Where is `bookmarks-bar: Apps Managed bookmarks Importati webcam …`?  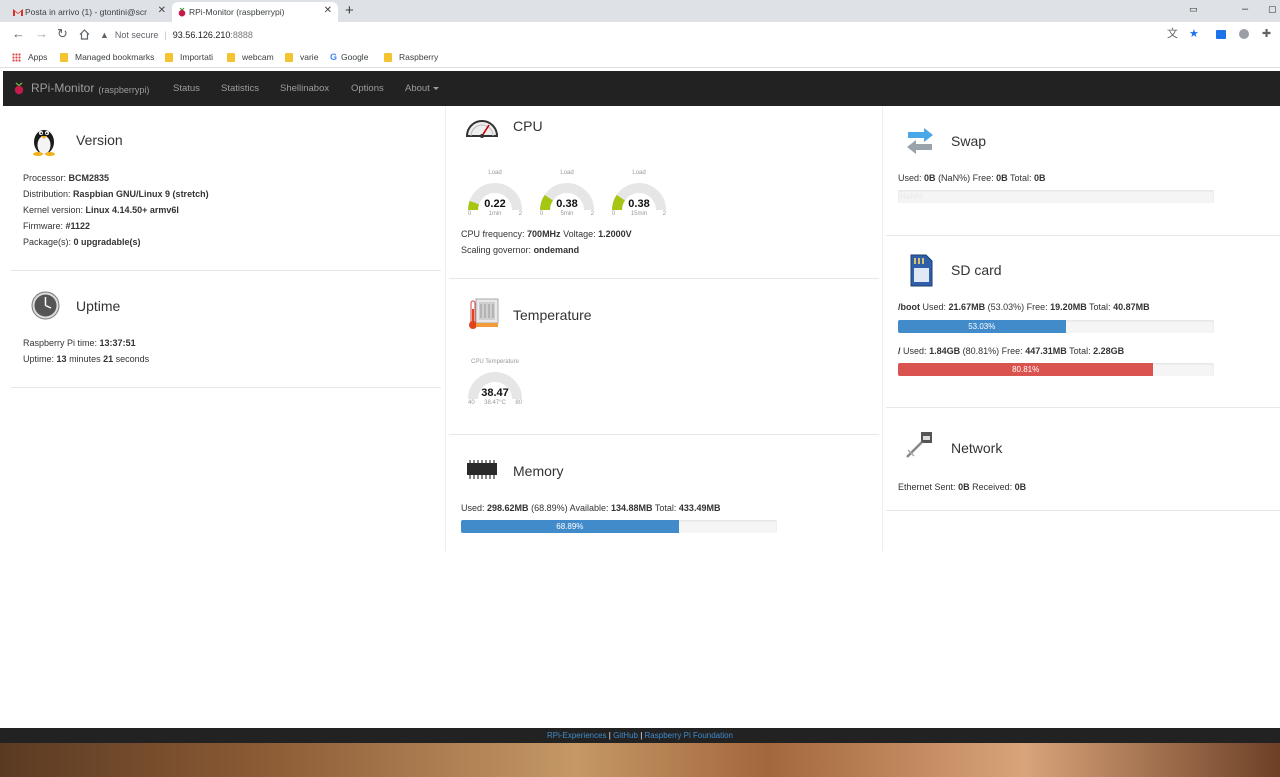
bookmarks-bar: Apps Managed bookmarks Importati webcam … is located at coordinates (640, 58).